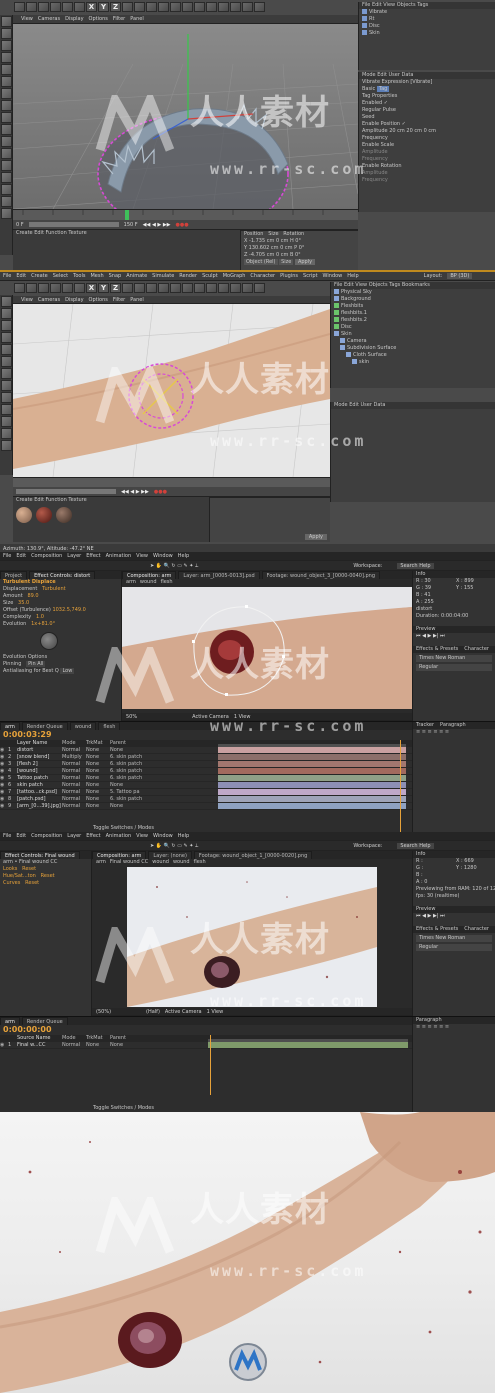  What do you see at coordinates (77, 500) in the screenshot?
I see `mat-menu-texture: Texture` at bounding box center [77, 500].